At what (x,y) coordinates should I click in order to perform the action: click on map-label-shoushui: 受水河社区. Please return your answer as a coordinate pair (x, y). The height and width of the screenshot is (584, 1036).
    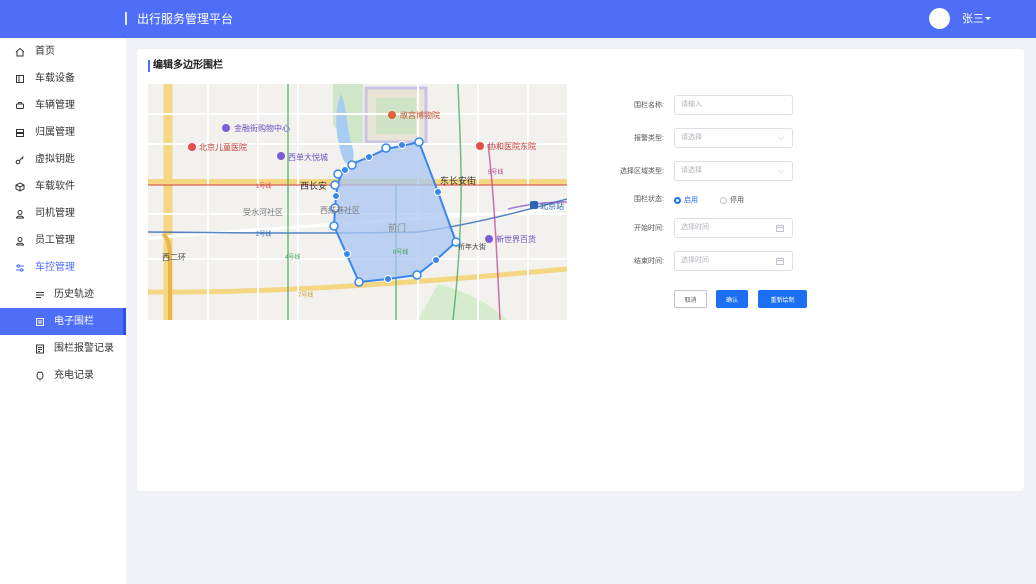
    Looking at the image, I should click on (263, 212).